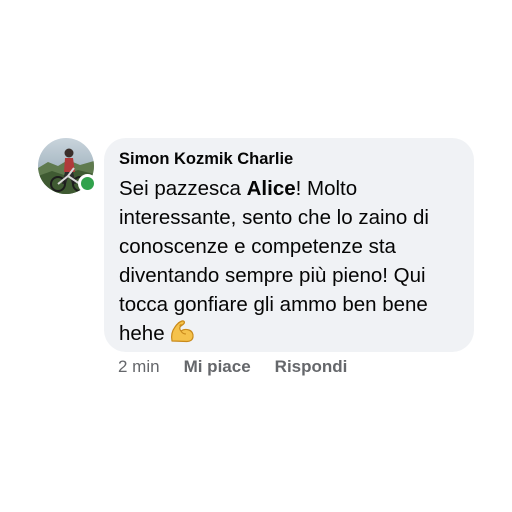 This screenshot has height=512, width=512. Describe the element at coordinates (183, 188) in the screenshot. I see `comment-text-start: Sei pazzesca` at that location.